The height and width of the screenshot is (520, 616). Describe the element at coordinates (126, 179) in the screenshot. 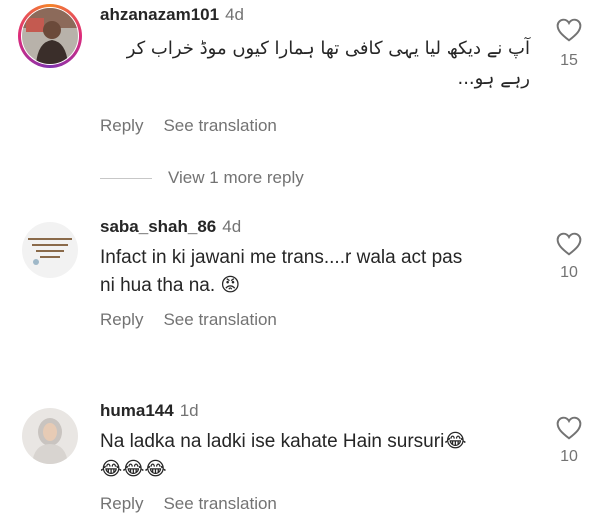

I see `divider-line` at that location.